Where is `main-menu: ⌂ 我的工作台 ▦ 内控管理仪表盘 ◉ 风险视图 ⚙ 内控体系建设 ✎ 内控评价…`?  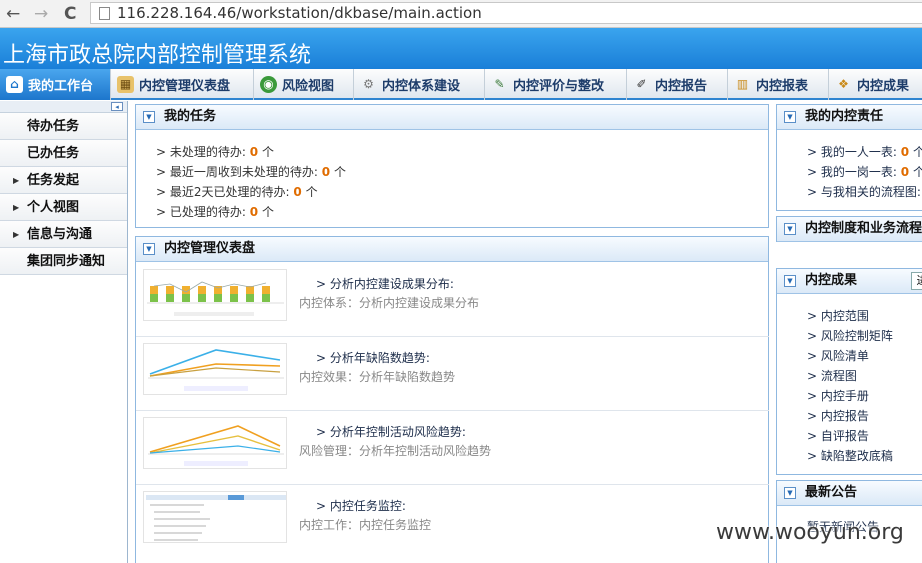 main-menu: ⌂ 我的工作台 ▦ 内控管理仪表盘 ◉ 风险视图 ⚙ 内控体系建设 ✎ 内控评价… is located at coordinates (461, 84).